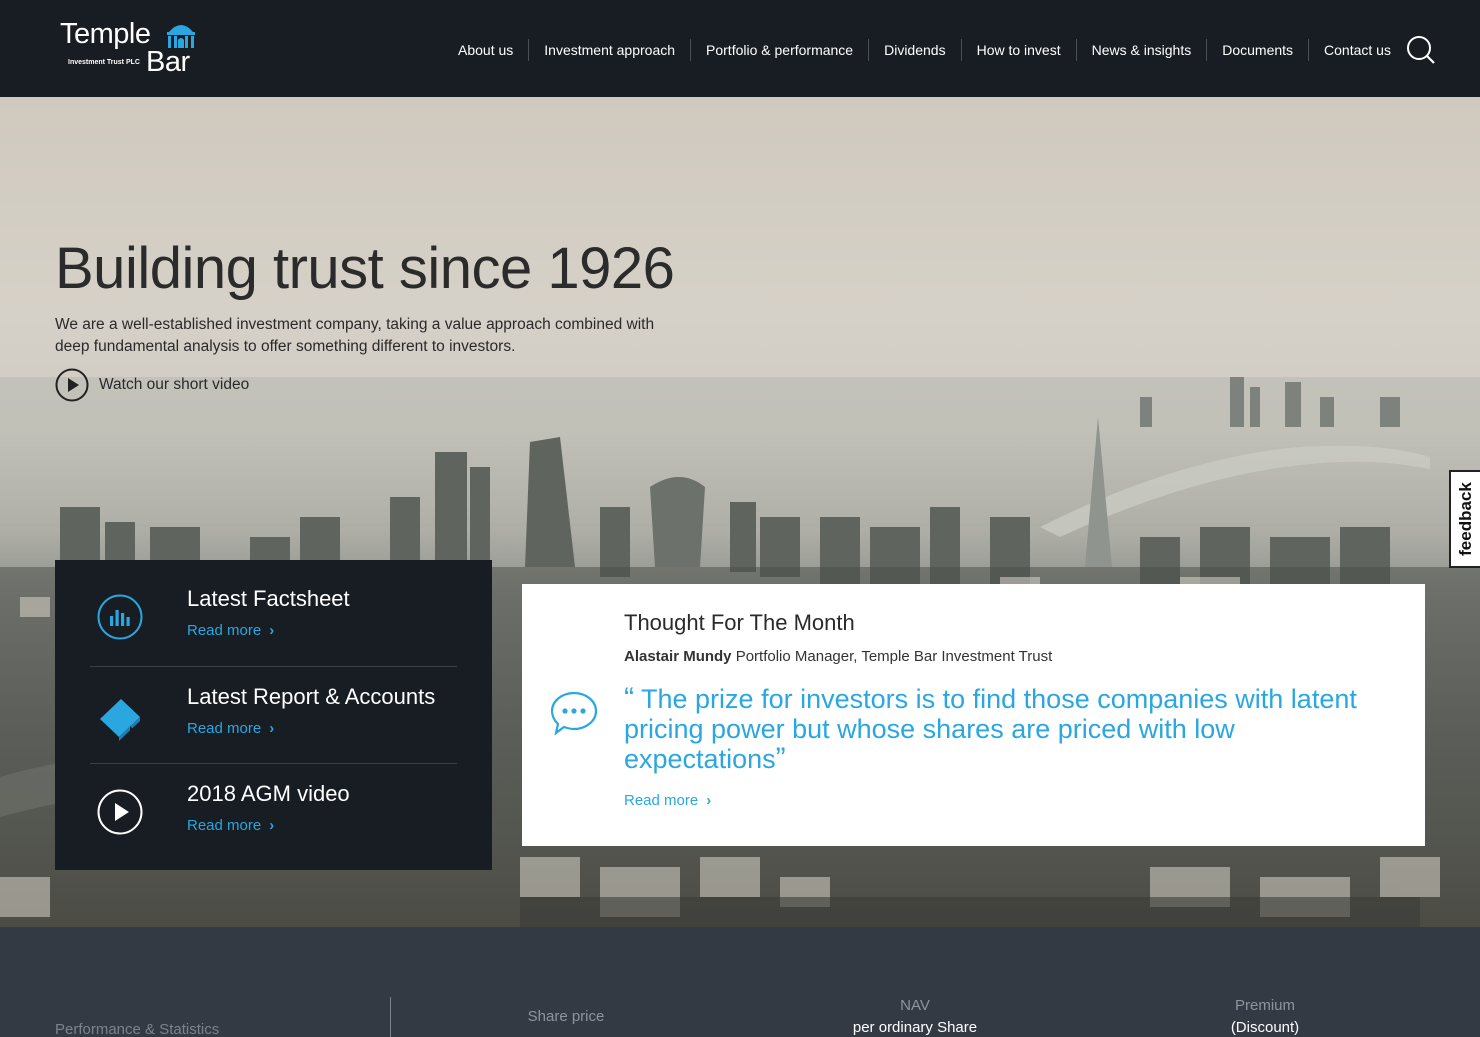 This screenshot has height=1037, width=1480. Describe the element at coordinates (667, 800) in the screenshot. I see `thought-read-more: Read more ›` at that location.